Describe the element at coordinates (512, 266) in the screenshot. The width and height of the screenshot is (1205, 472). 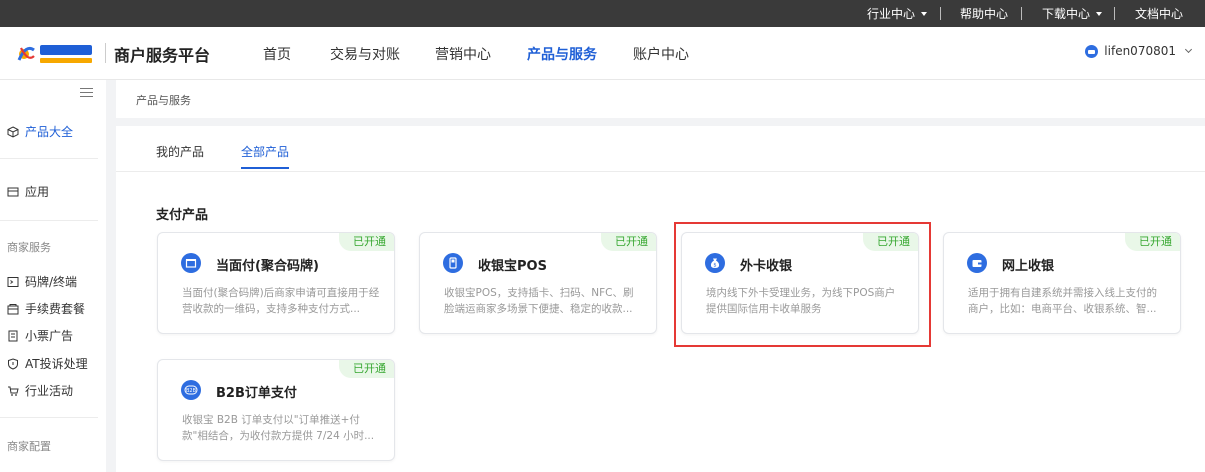
I see `card-title: 收银宝POS` at that location.